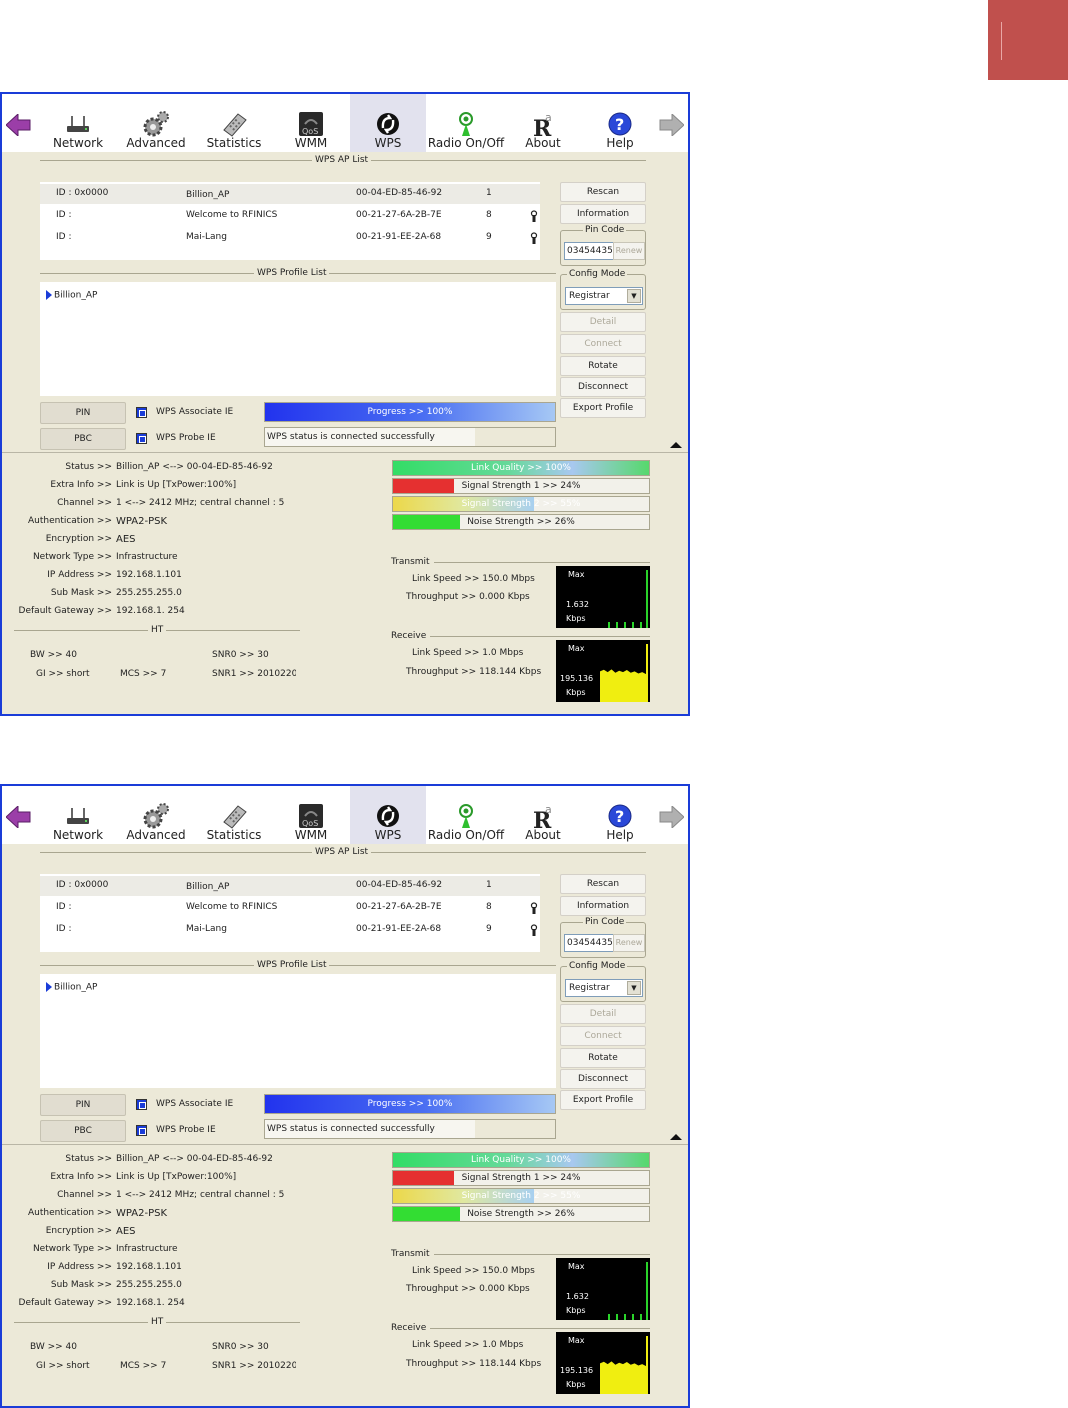 The height and width of the screenshot is (1408, 1068). Describe the element at coordinates (603, 671) in the screenshot. I see `receive-graph: Max 195.136 Kbps` at that location.